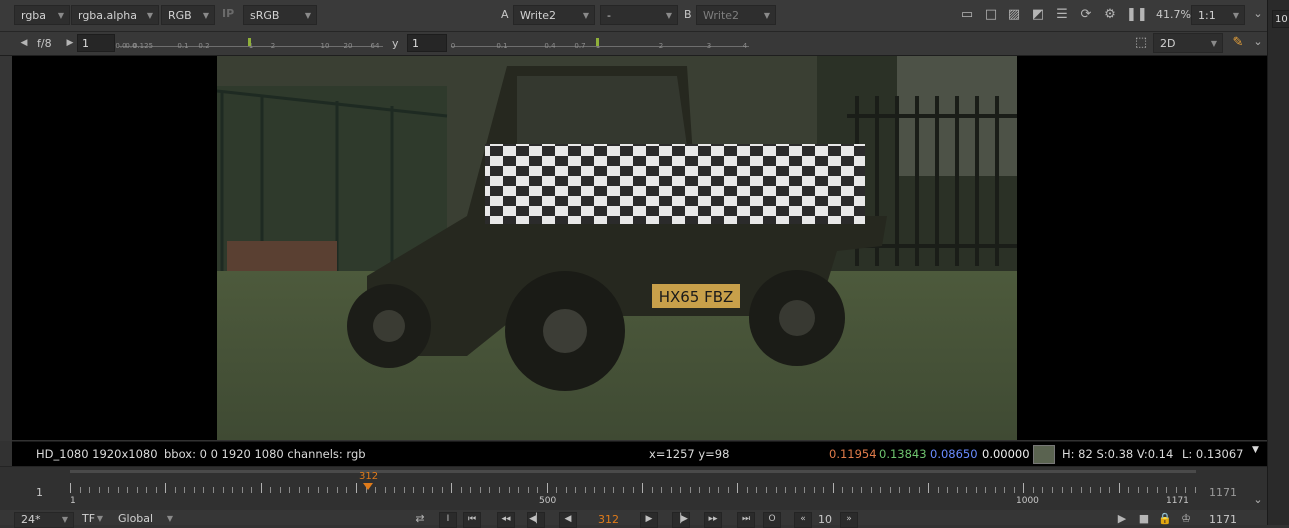  I want to click on gain-field: 1, so click(96, 43).